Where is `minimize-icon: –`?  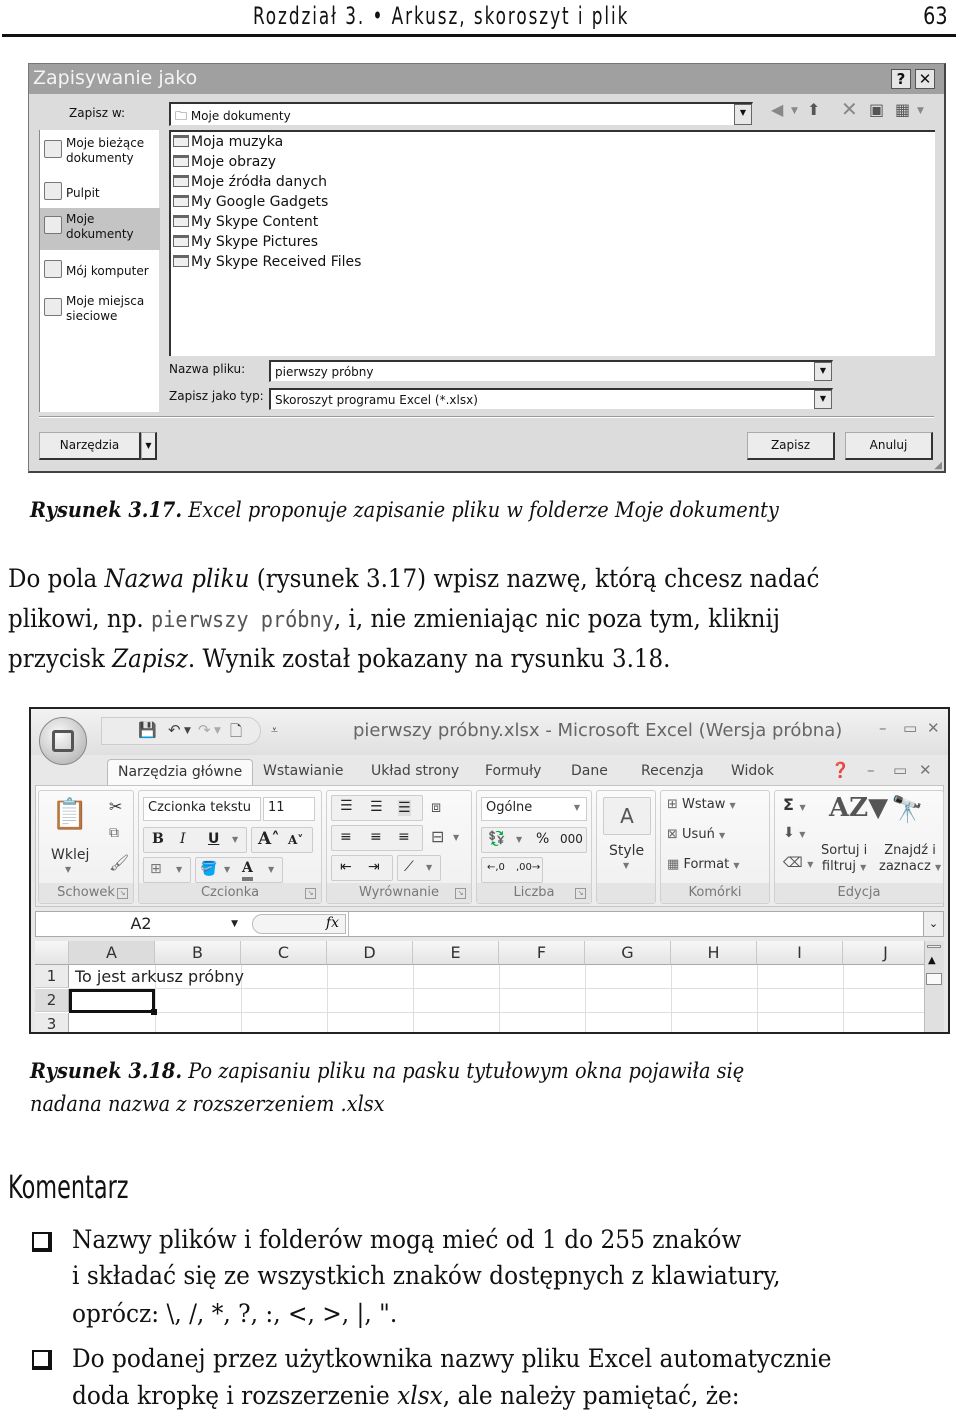 minimize-icon: – is located at coordinates (883, 728).